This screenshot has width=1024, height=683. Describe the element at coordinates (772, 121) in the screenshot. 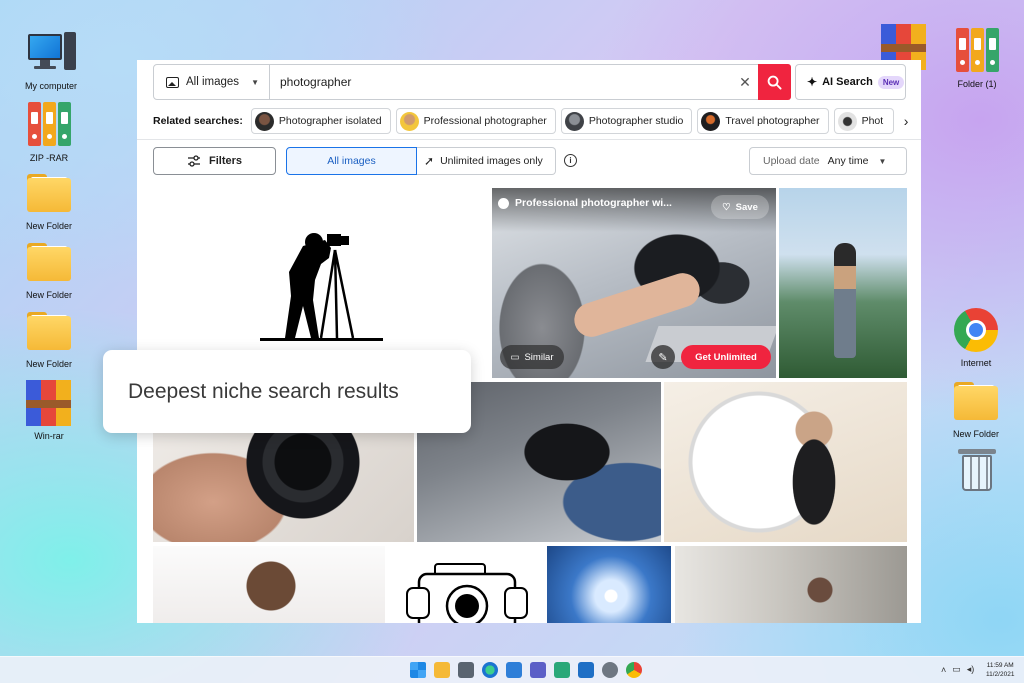

I see `chip-label: Travel photographer` at that location.